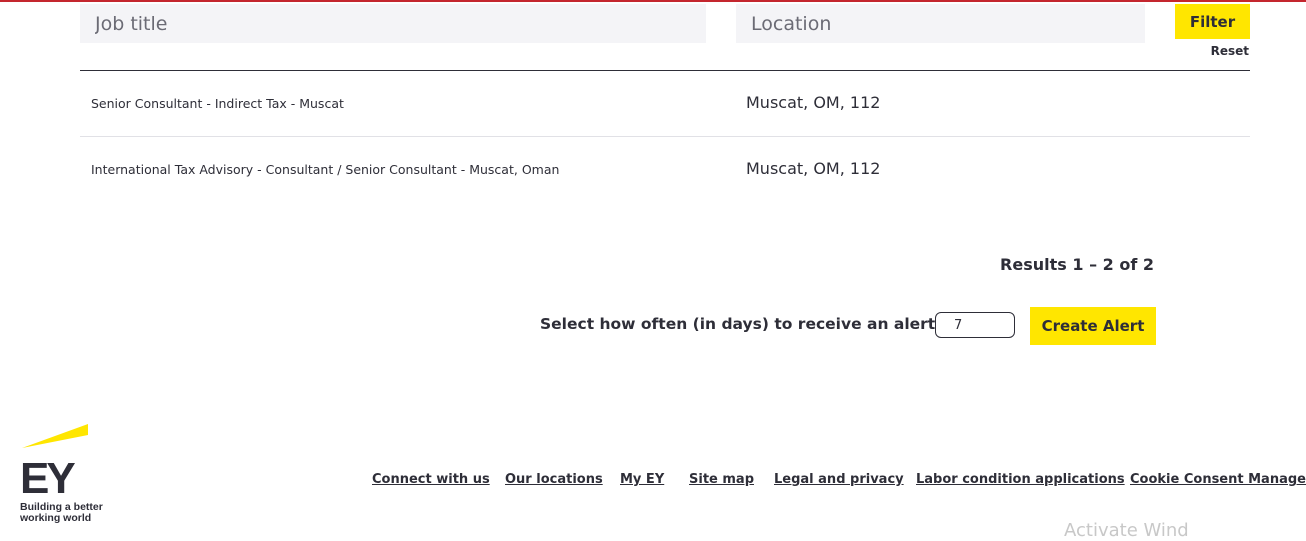  Describe the element at coordinates (642, 479) in the screenshot. I see `footer-link-my-ey: My EY` at that location.